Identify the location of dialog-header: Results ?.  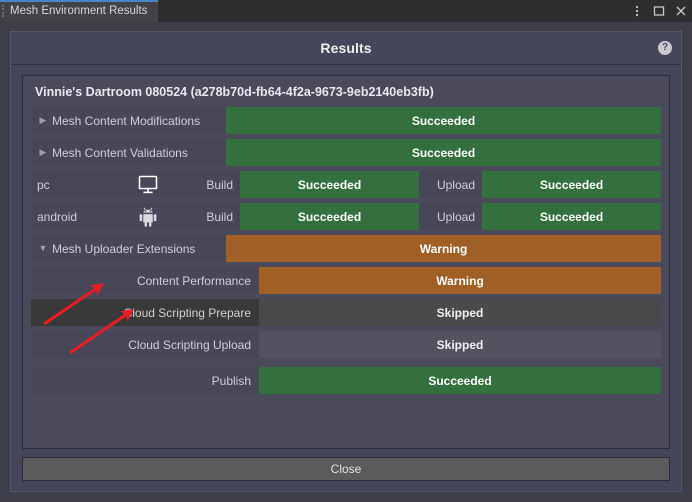
(346, 48).